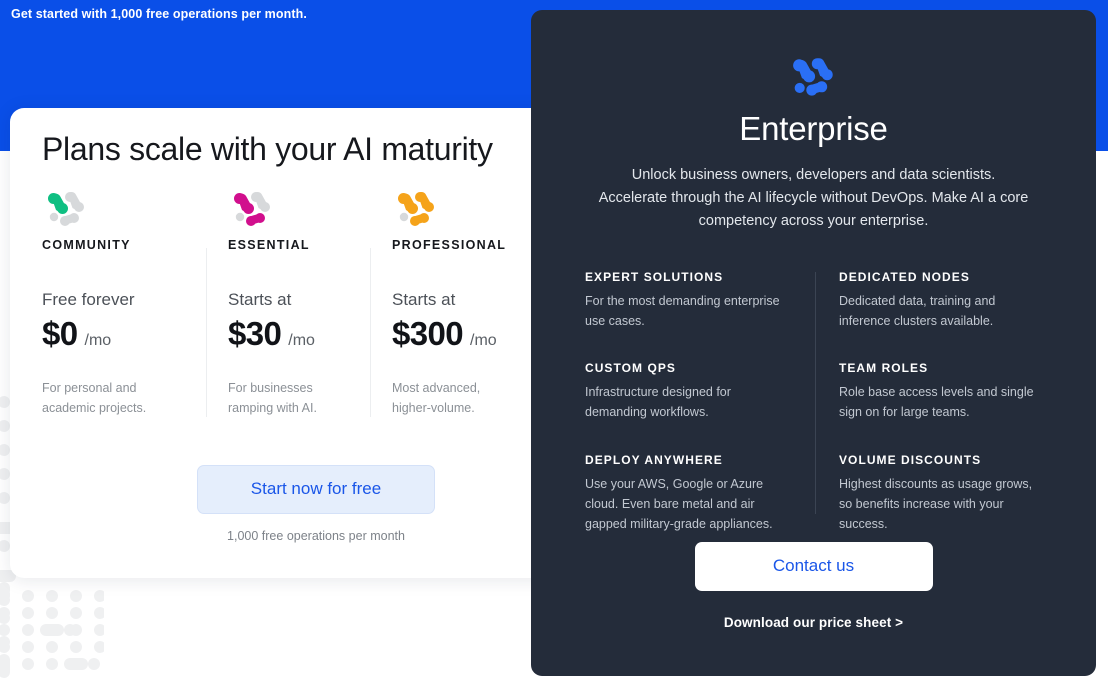  I want to click on tier-price: $300, so click(428, 334).